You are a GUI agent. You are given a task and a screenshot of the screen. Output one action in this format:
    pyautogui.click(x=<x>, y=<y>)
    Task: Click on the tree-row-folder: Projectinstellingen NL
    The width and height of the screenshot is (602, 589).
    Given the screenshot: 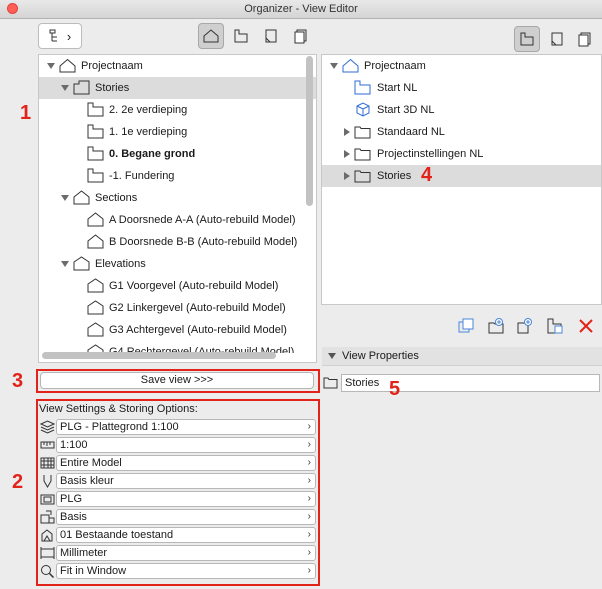 What is the action you would take?
    pyautogui.click(x=461, y=154)
    